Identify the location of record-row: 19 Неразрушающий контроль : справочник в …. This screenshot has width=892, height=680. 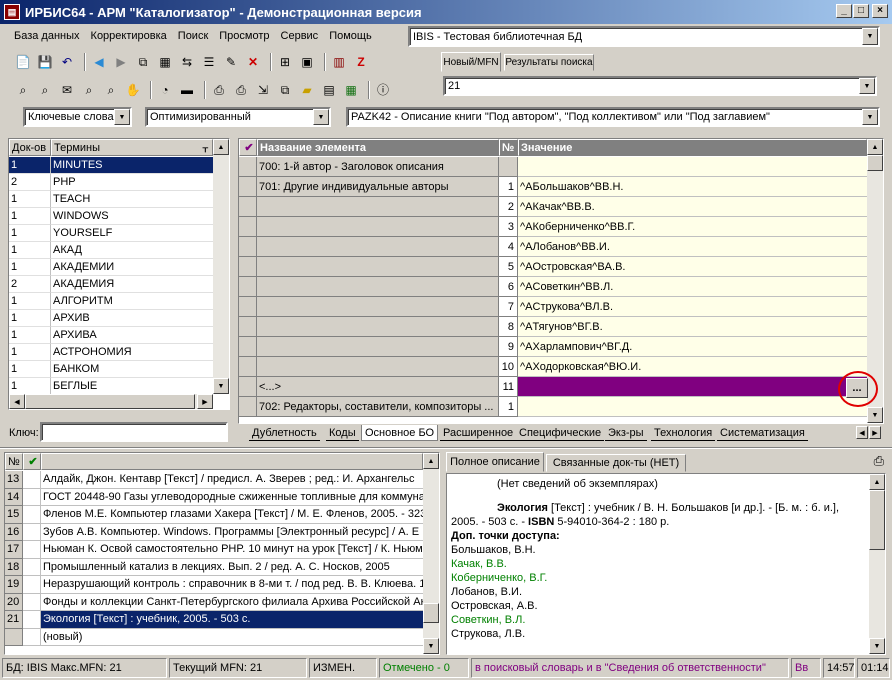
(214, 585).